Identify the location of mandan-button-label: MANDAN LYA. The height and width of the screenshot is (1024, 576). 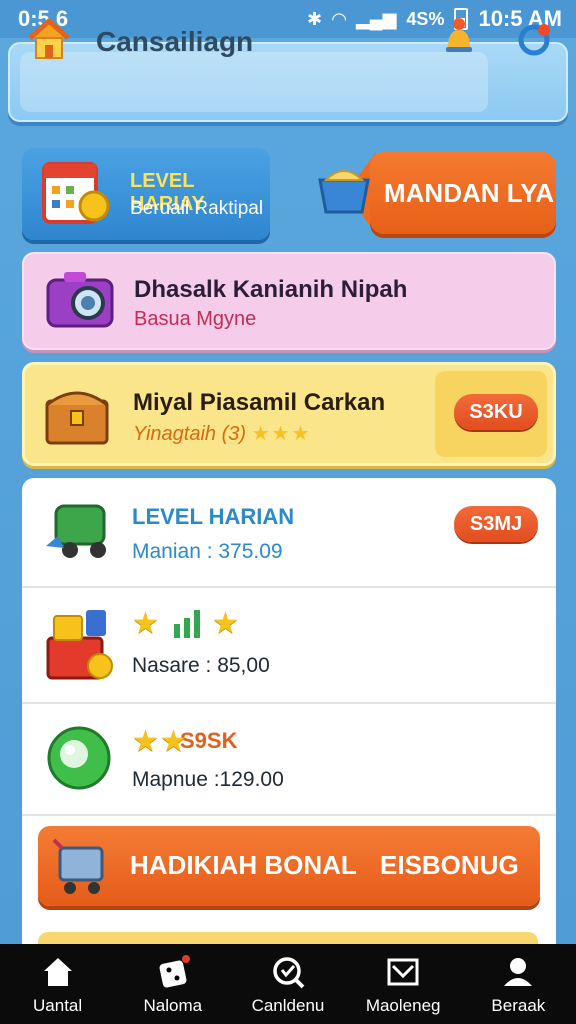
(469, 192).